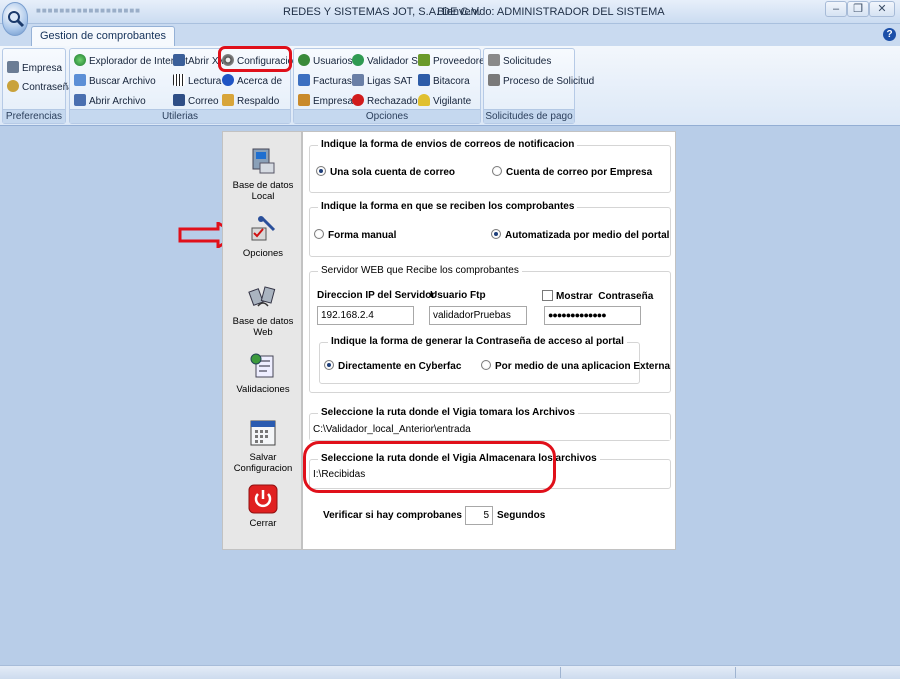 This screenshot has height=679, width=900. I want to click on nav-opciones: Opciones, so click(263, 236).